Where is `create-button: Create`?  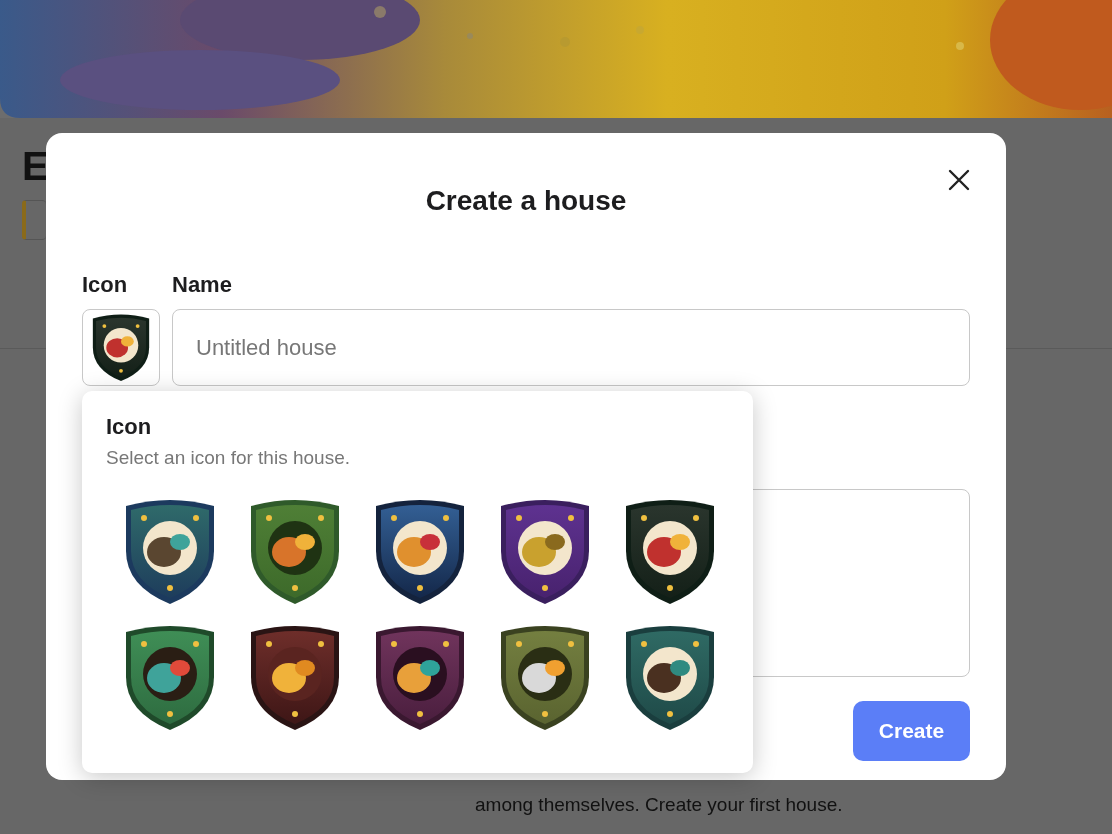
create-button: Create is located at coordinates (911, 731).